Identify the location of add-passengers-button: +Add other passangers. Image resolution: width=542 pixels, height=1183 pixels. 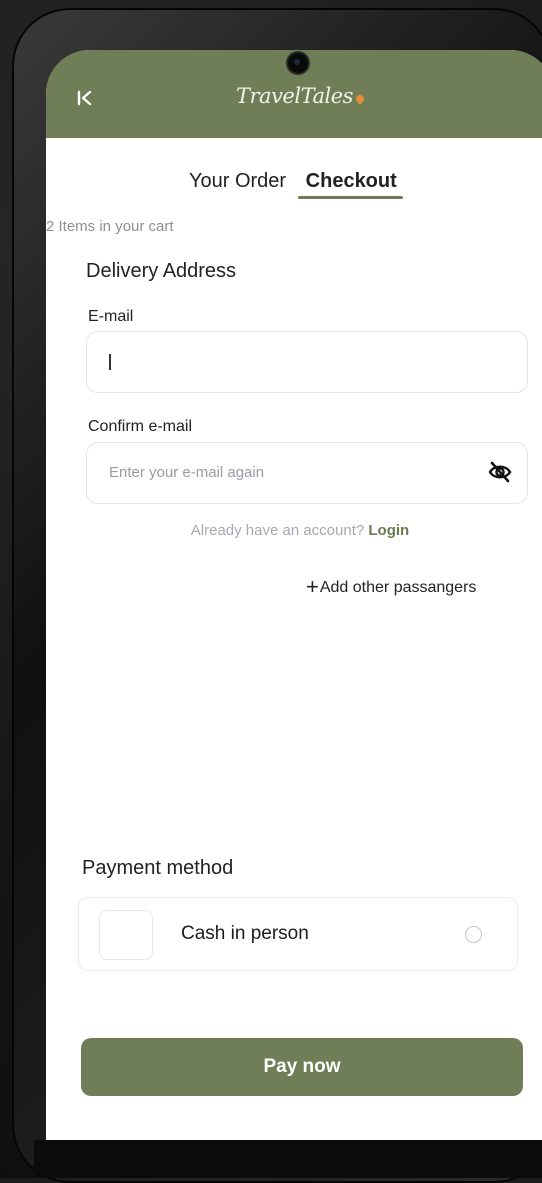
(391, 587).